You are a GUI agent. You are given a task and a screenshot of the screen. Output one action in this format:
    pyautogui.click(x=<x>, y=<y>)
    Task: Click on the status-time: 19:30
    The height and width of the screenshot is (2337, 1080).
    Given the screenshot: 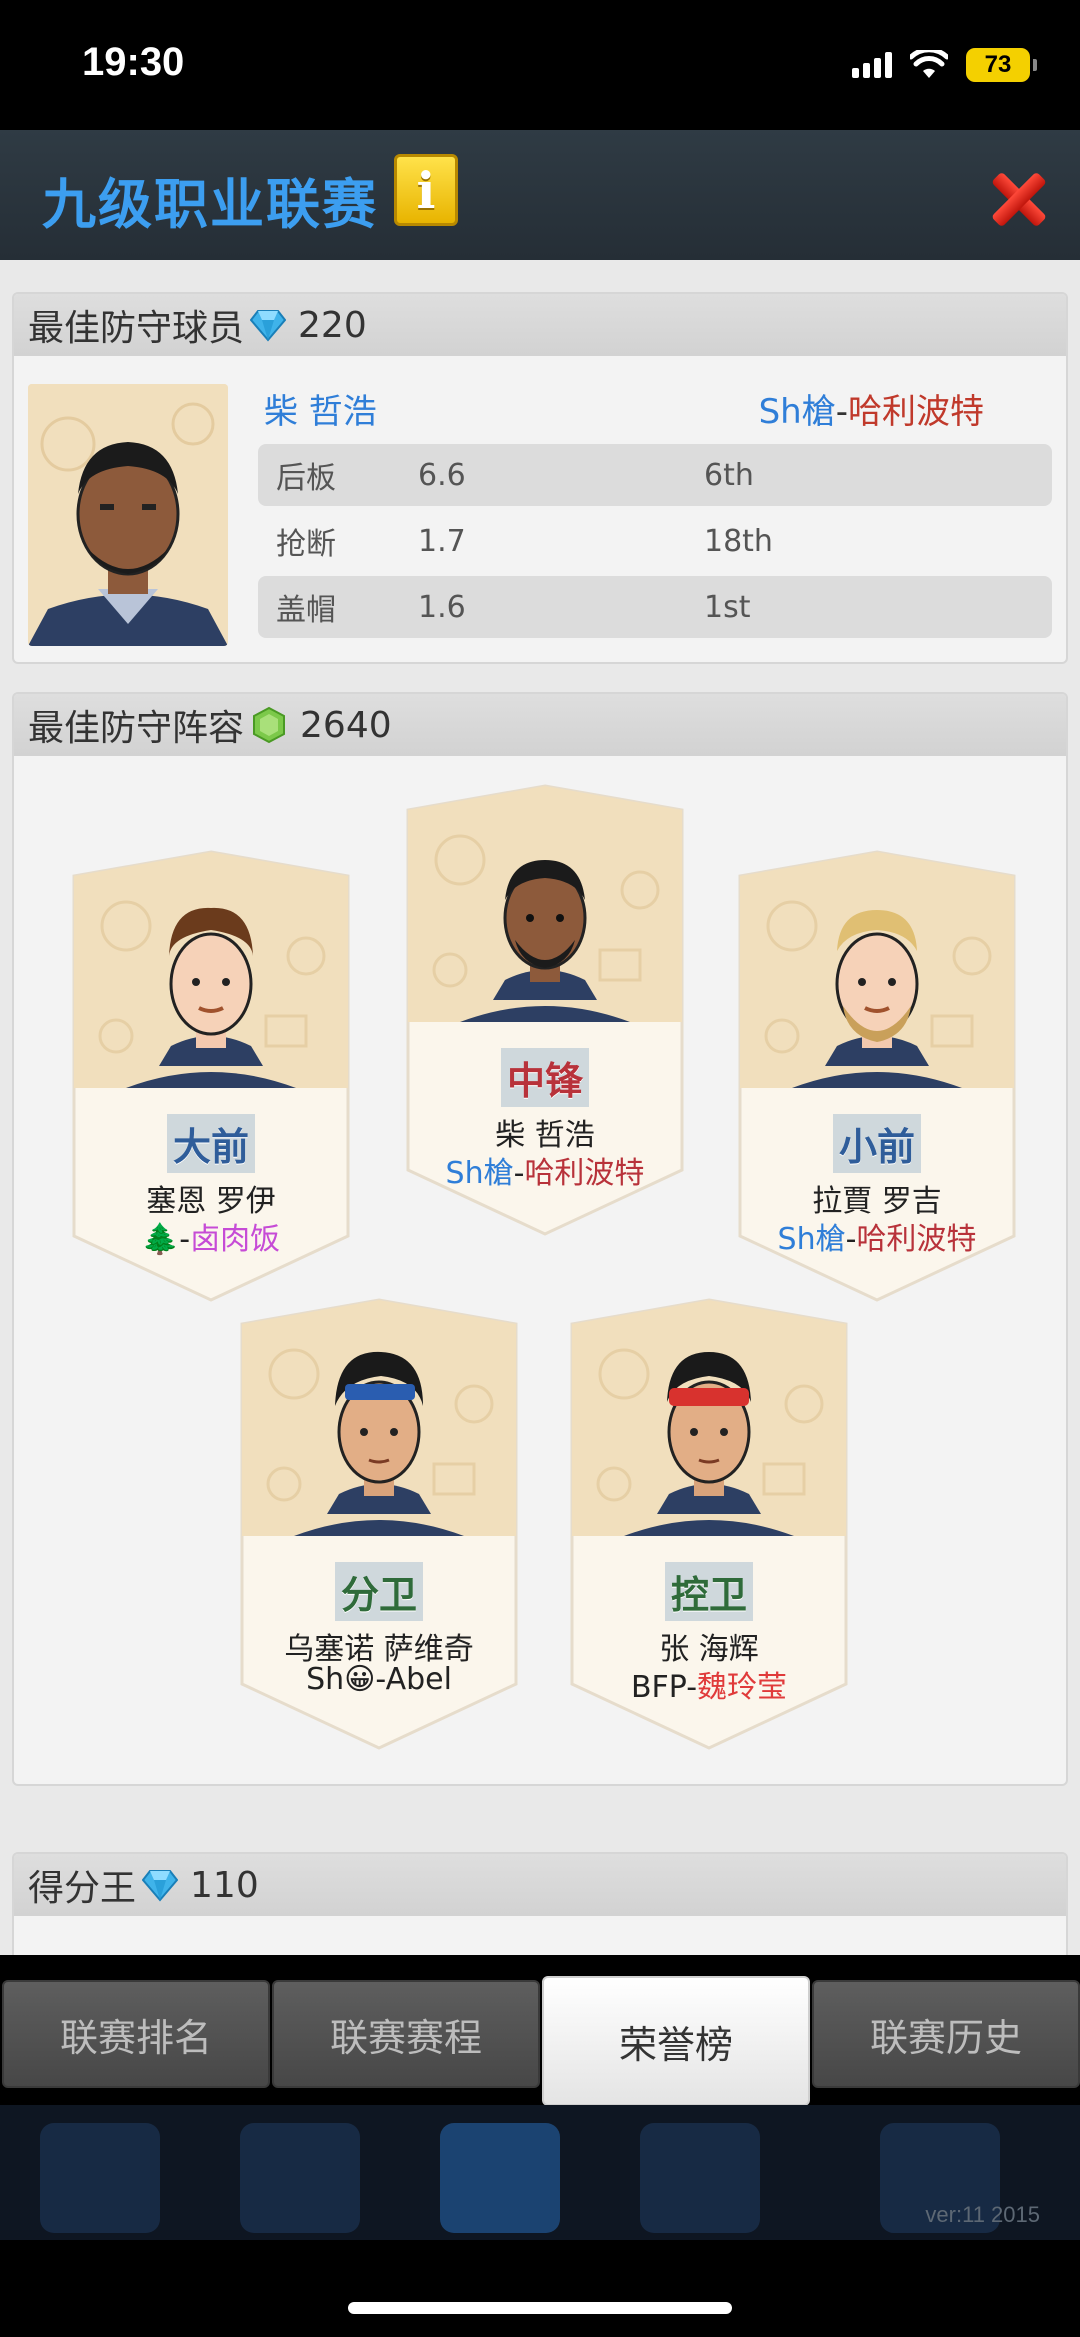 What is the action you would take?
    pyautogui.click(x=133, y=62)
    